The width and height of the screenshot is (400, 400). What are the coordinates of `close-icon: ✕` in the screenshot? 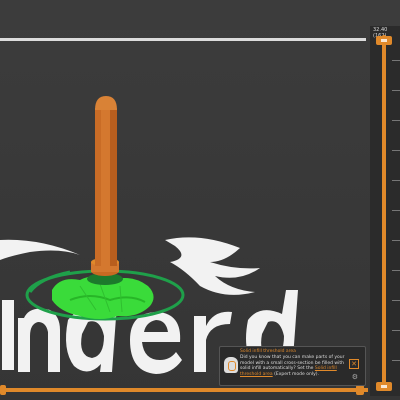 It's located at (354, 364).